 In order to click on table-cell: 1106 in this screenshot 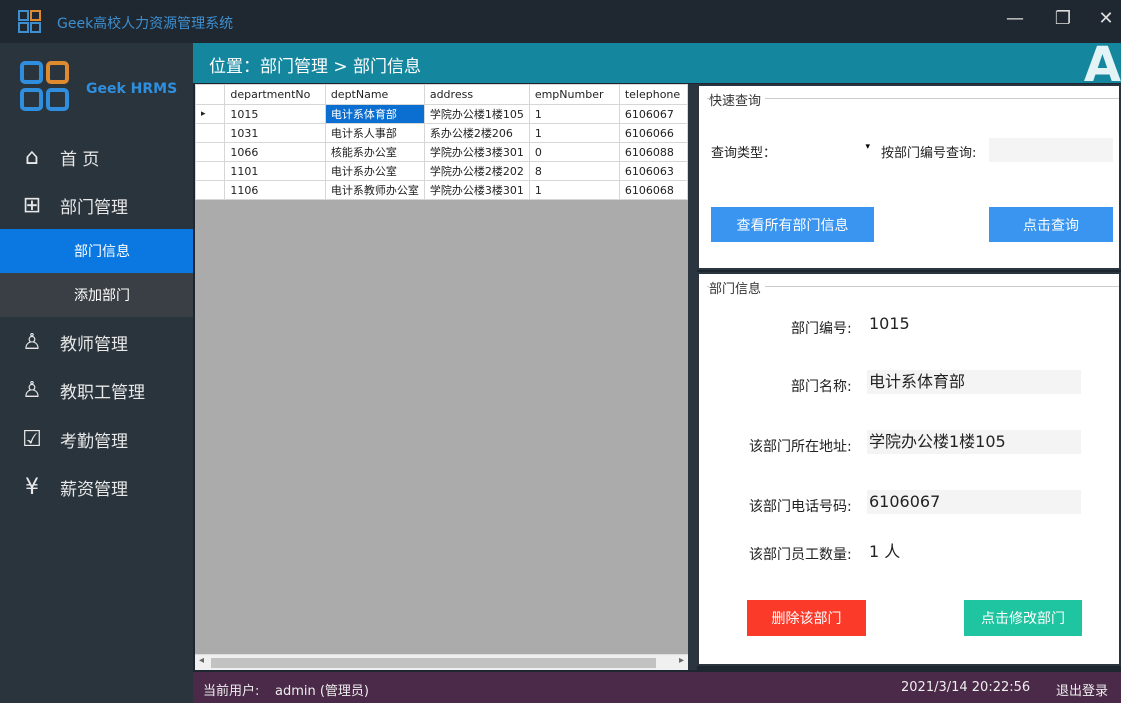, I will do `click(275, 190)`.